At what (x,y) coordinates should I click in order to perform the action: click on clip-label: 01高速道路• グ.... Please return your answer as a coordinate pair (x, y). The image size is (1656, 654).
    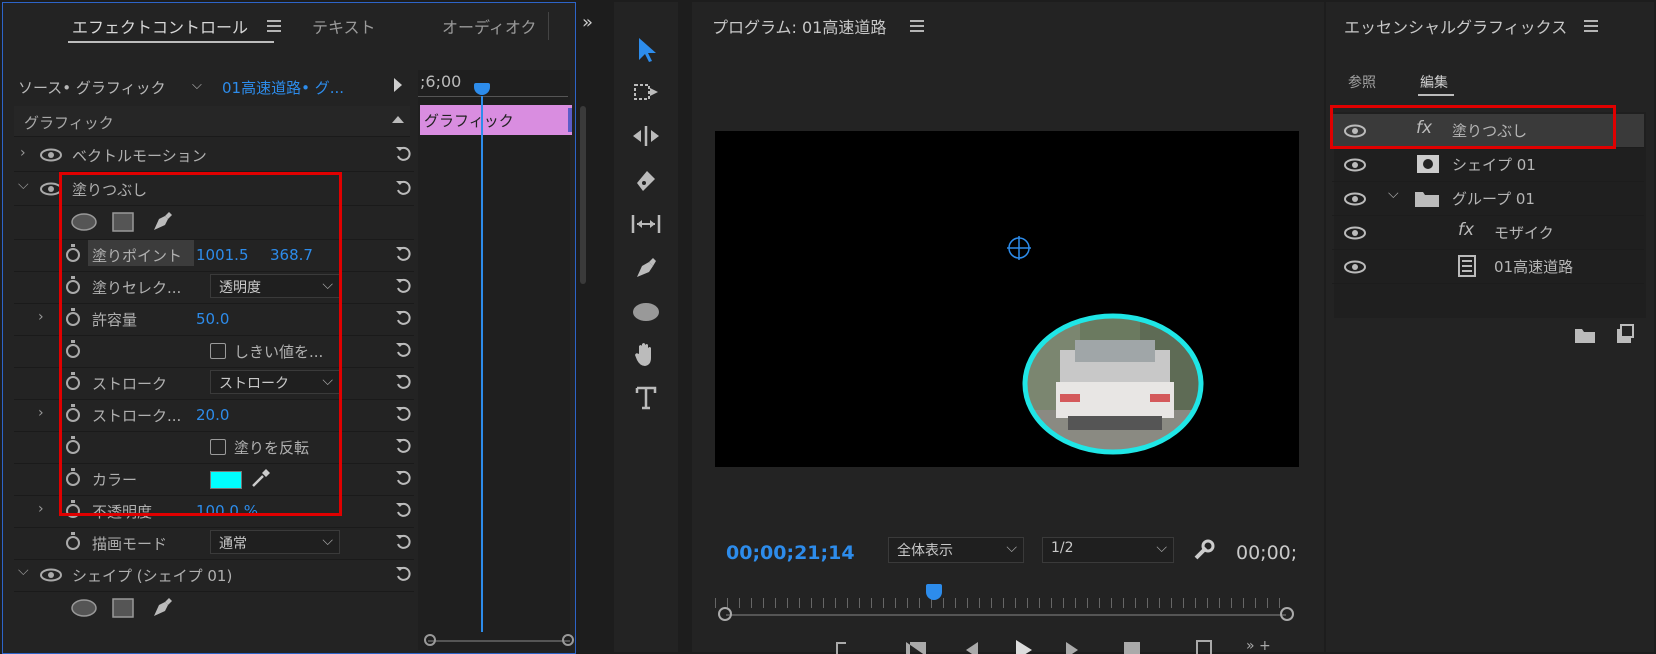
    Looking at the image, I should click on (283, 87).